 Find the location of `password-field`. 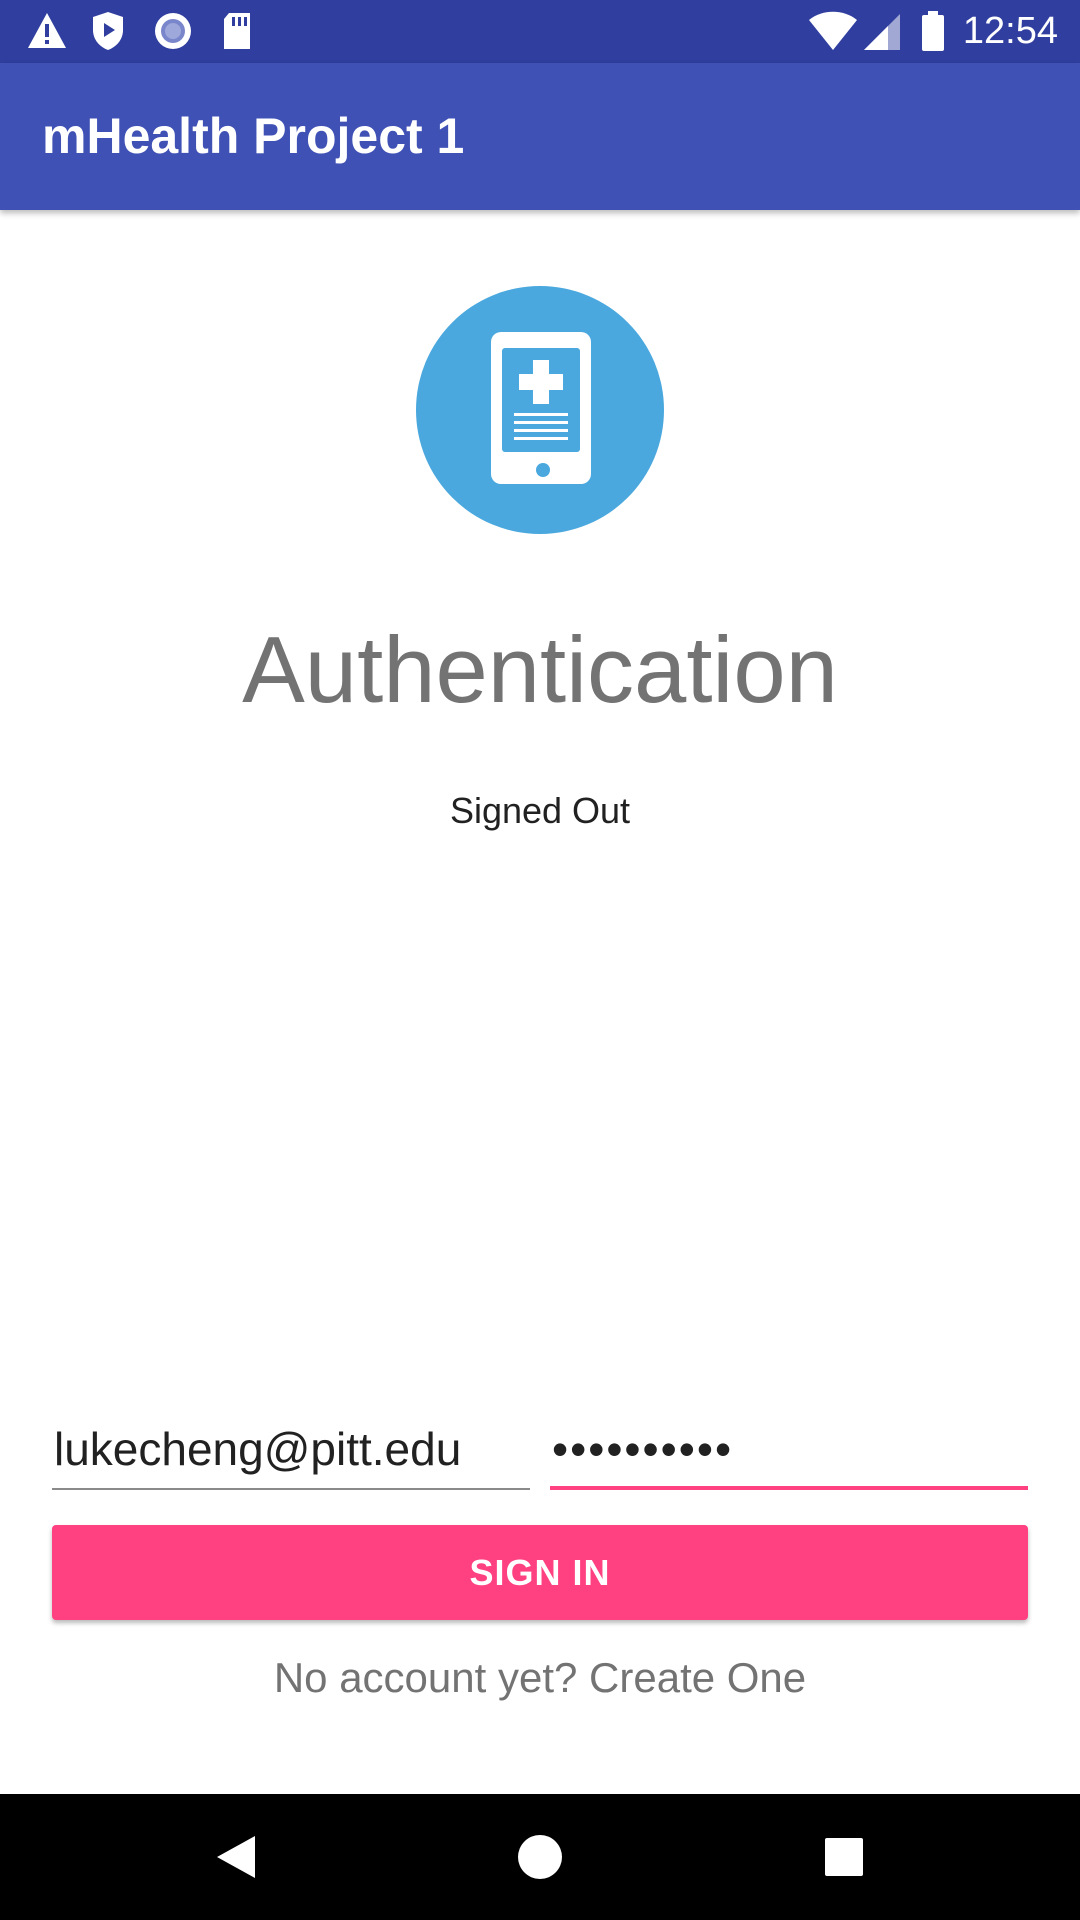

password-field is located at coordinates (789, 1449).